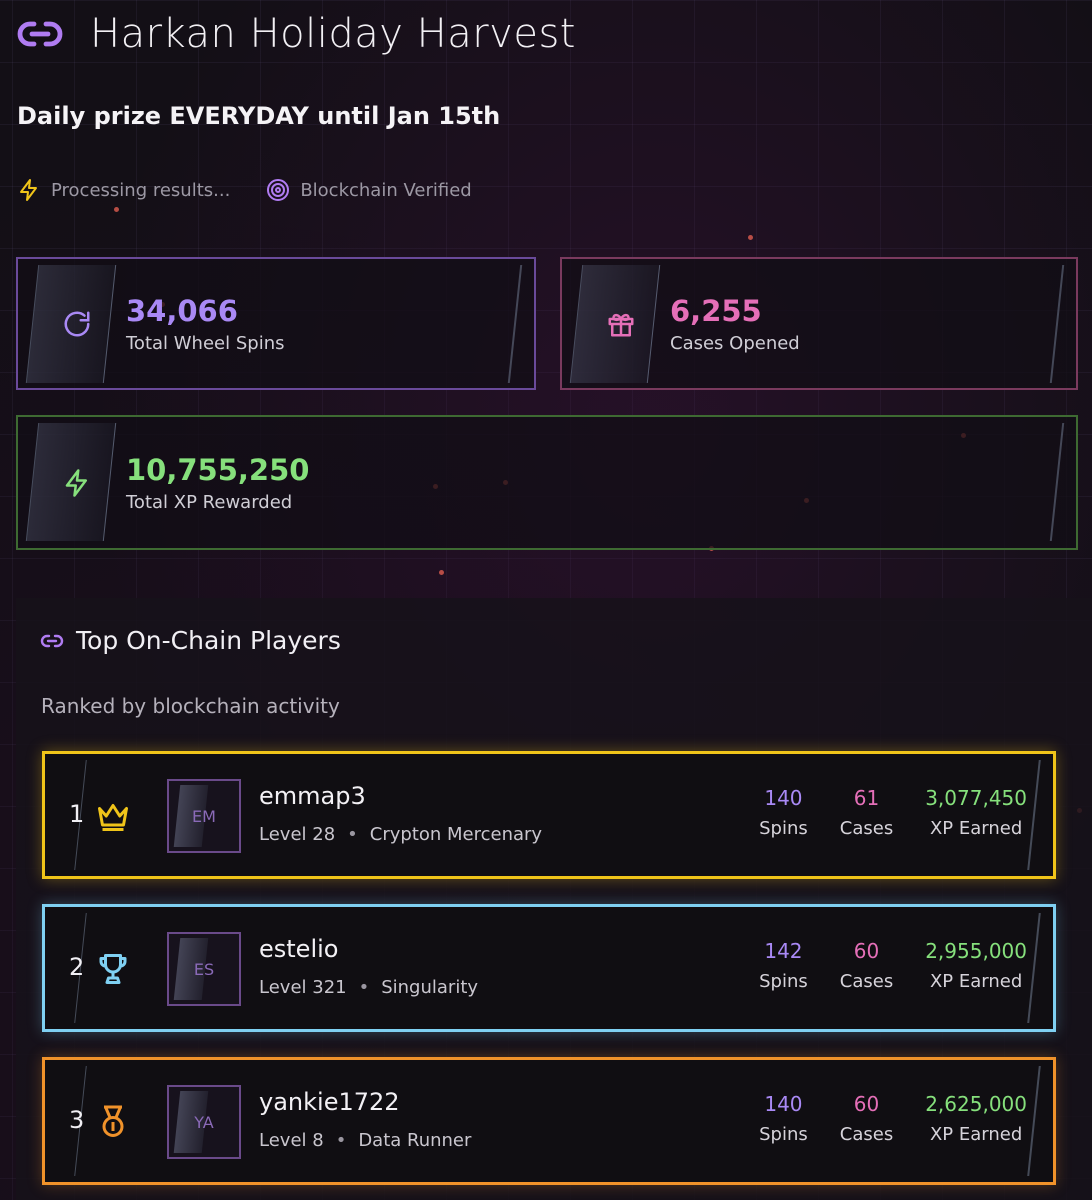 This screenshot has height=1200, width=1092. I want to click on leaderboard-subtitle: Ranked by blockchain activity, so click(190, 706).